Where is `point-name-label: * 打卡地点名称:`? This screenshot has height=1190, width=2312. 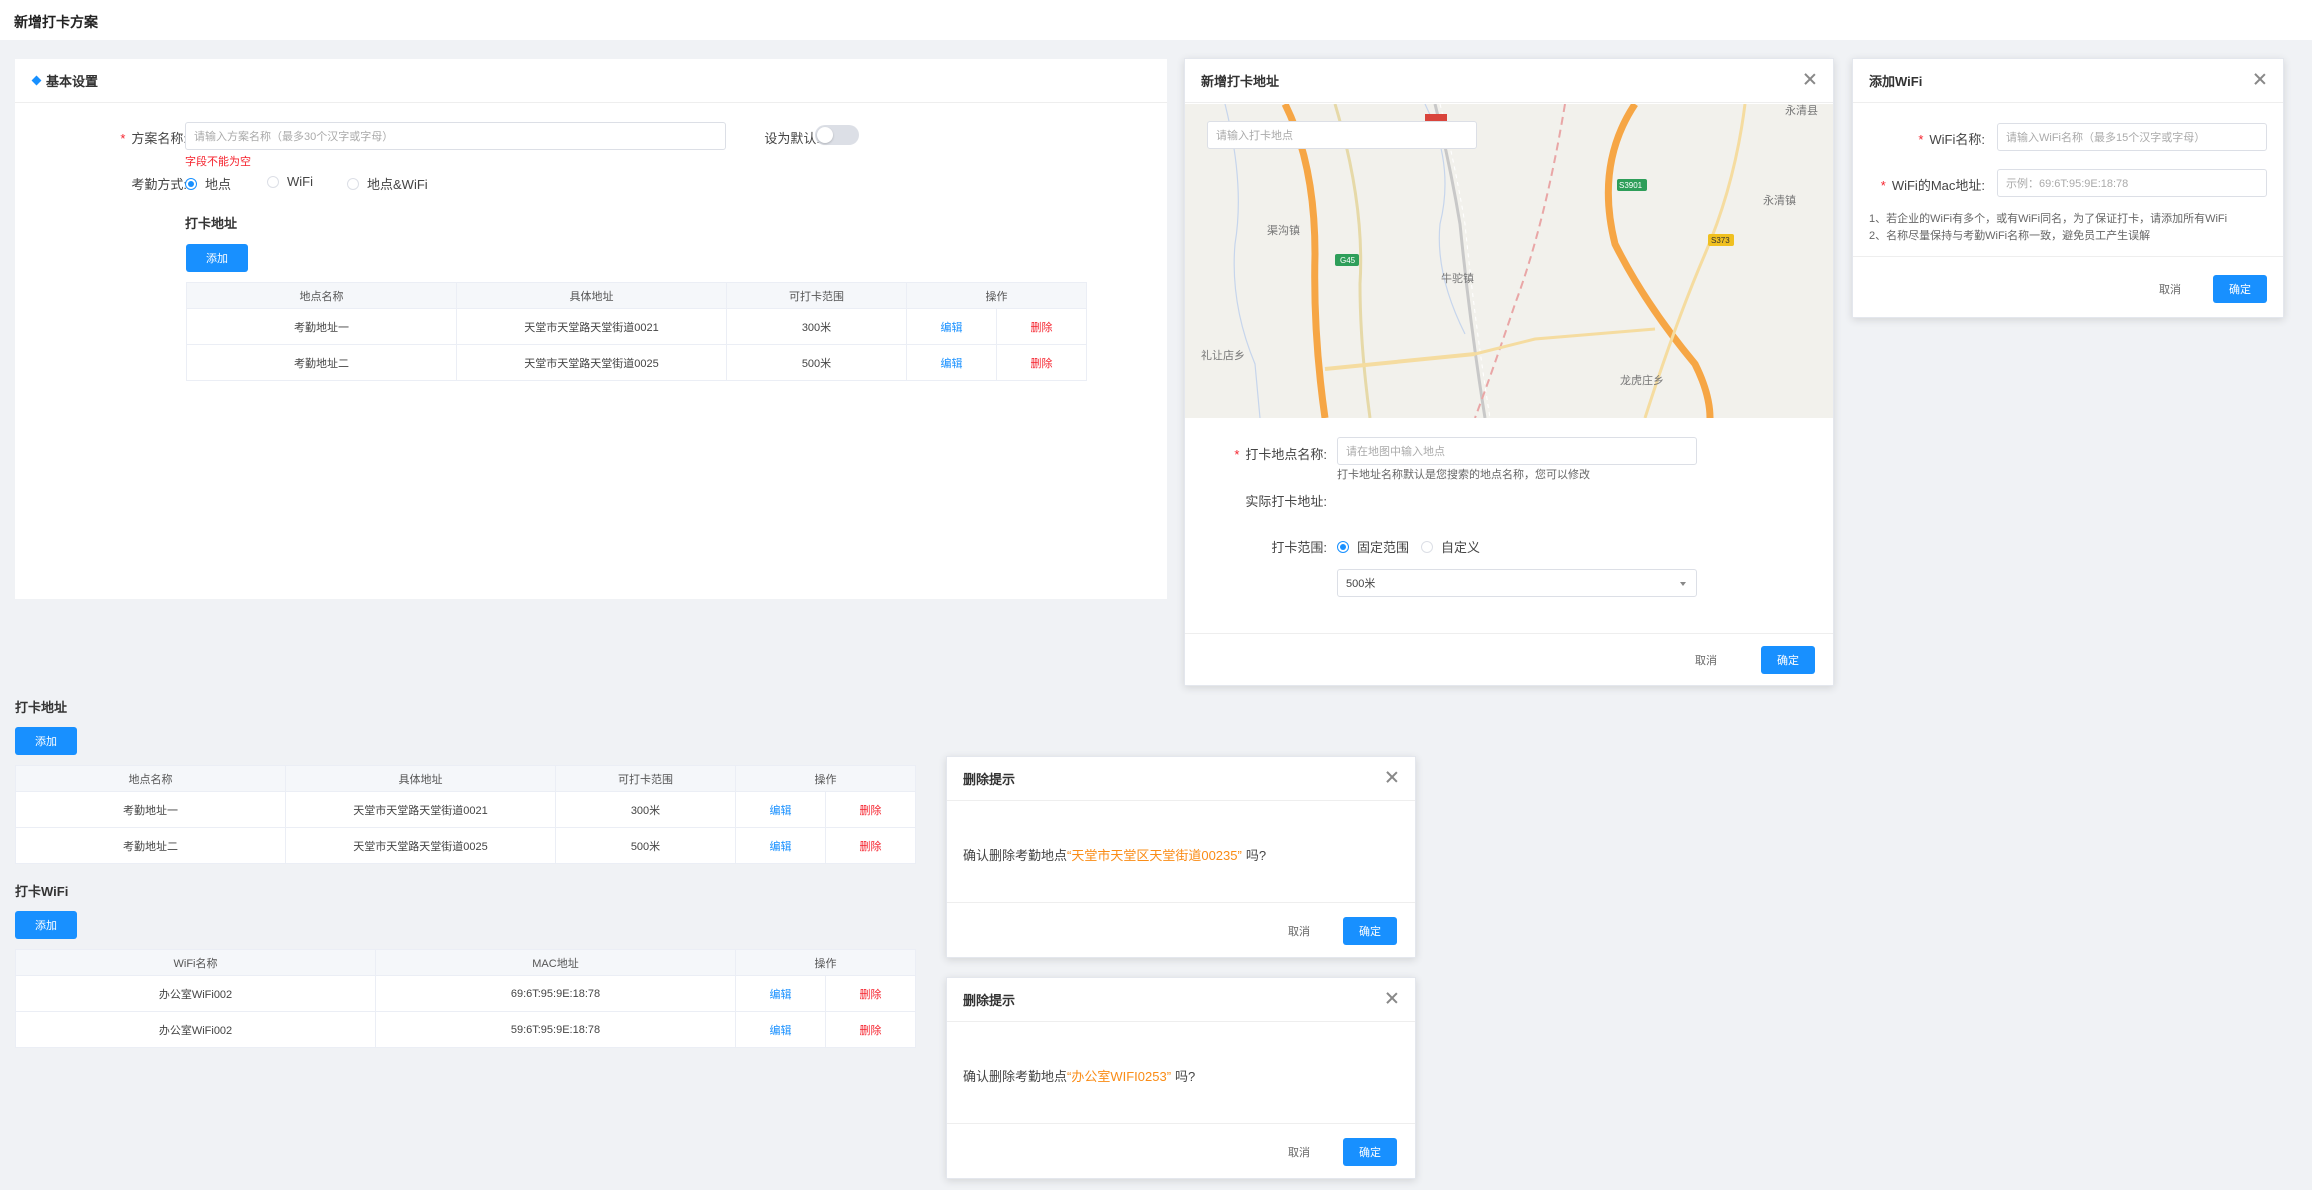
point-name-label: * 打卡地点名称: is located at coordinates (1280, 454).